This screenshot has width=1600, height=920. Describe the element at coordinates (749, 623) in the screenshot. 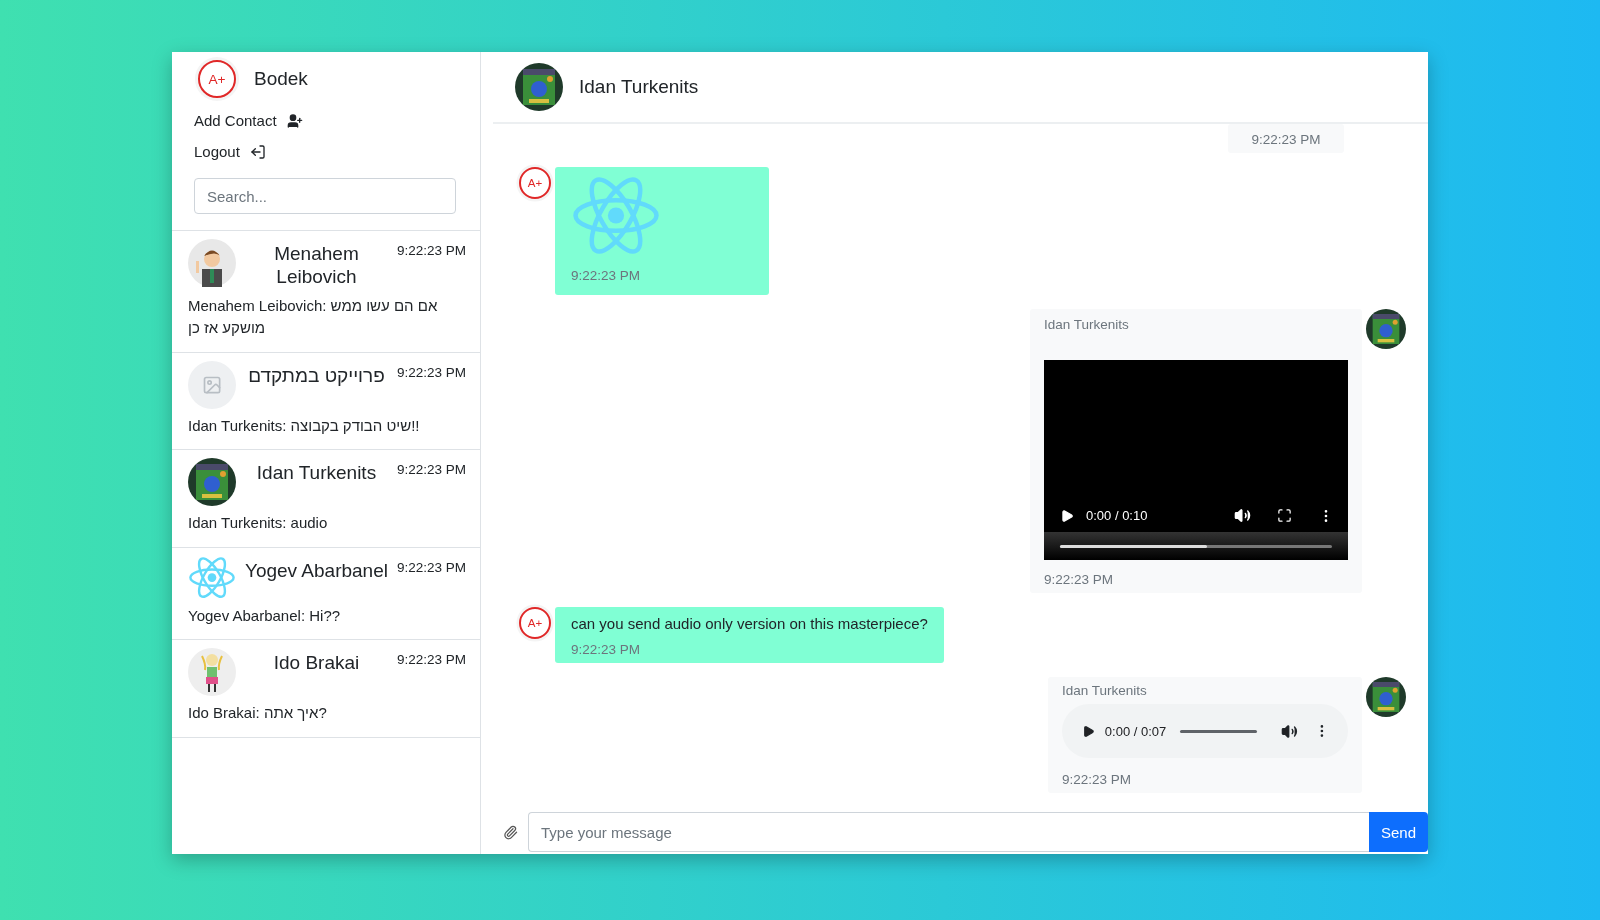

I see `message-text: can you send audio only version on this masterpiece?` at that location.